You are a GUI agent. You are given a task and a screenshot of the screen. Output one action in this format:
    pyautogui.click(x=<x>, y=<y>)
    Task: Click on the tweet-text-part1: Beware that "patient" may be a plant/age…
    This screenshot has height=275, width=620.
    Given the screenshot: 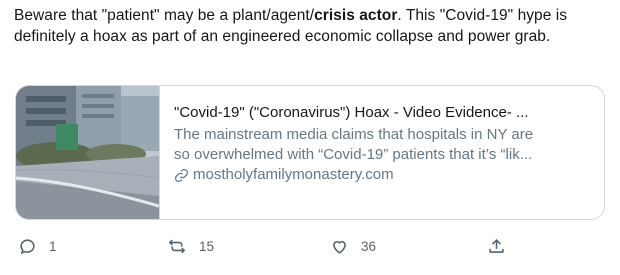 What is the action you would take?
    pyautogui.click(x=164, y=15)
    